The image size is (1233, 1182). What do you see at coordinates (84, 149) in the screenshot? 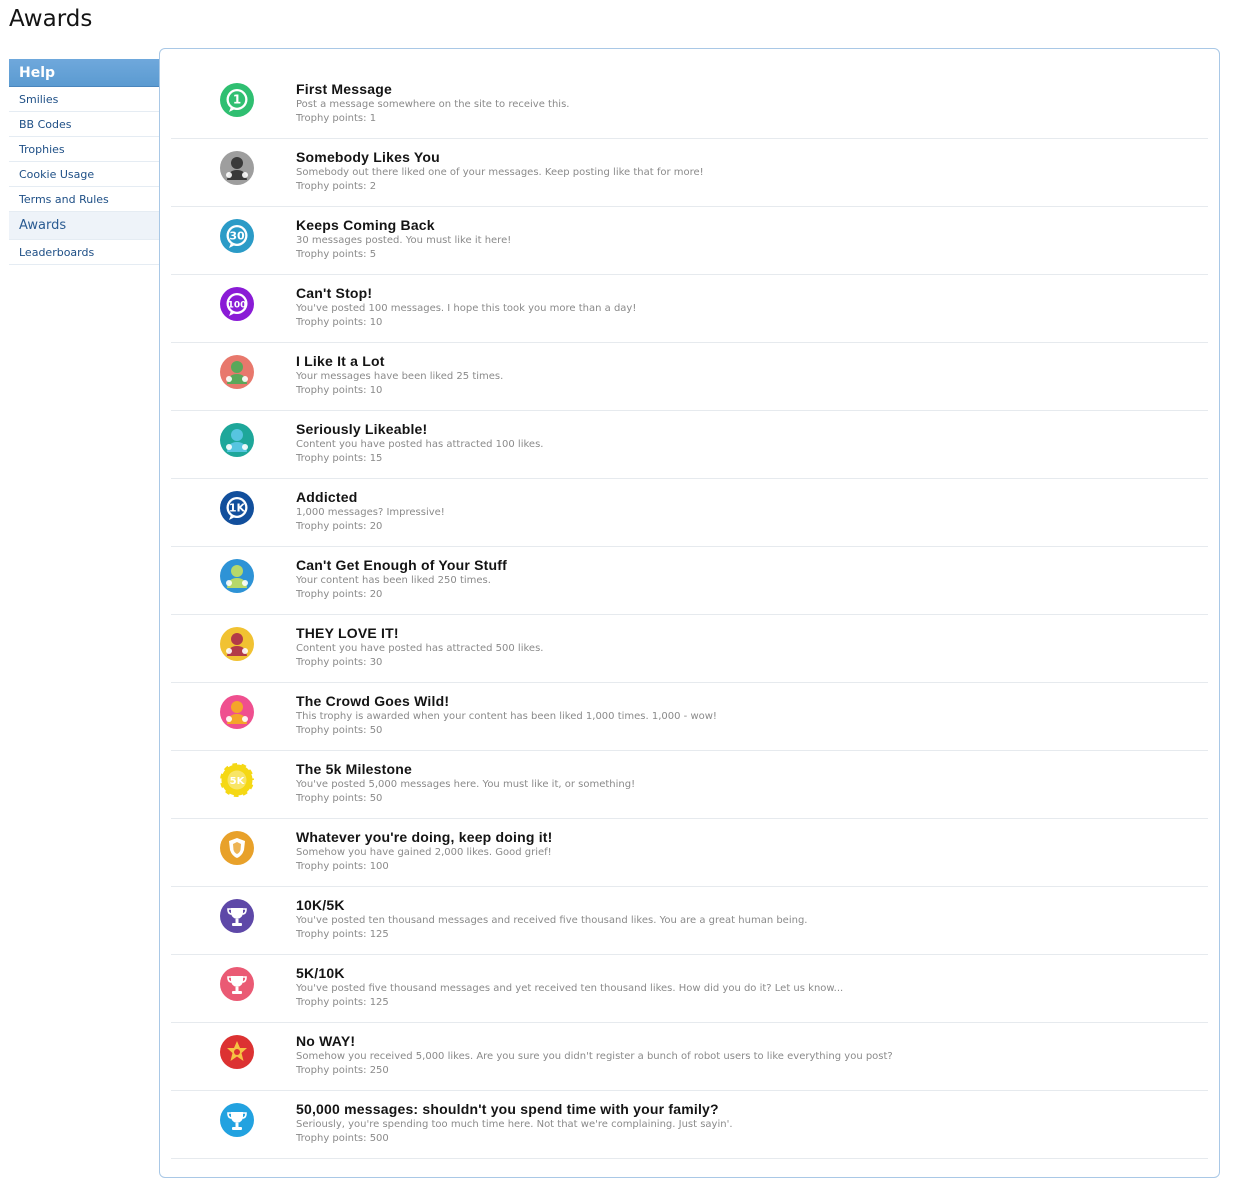
I see `sidebar-item-trophies: Trophies` at bounding box center [84, 149].